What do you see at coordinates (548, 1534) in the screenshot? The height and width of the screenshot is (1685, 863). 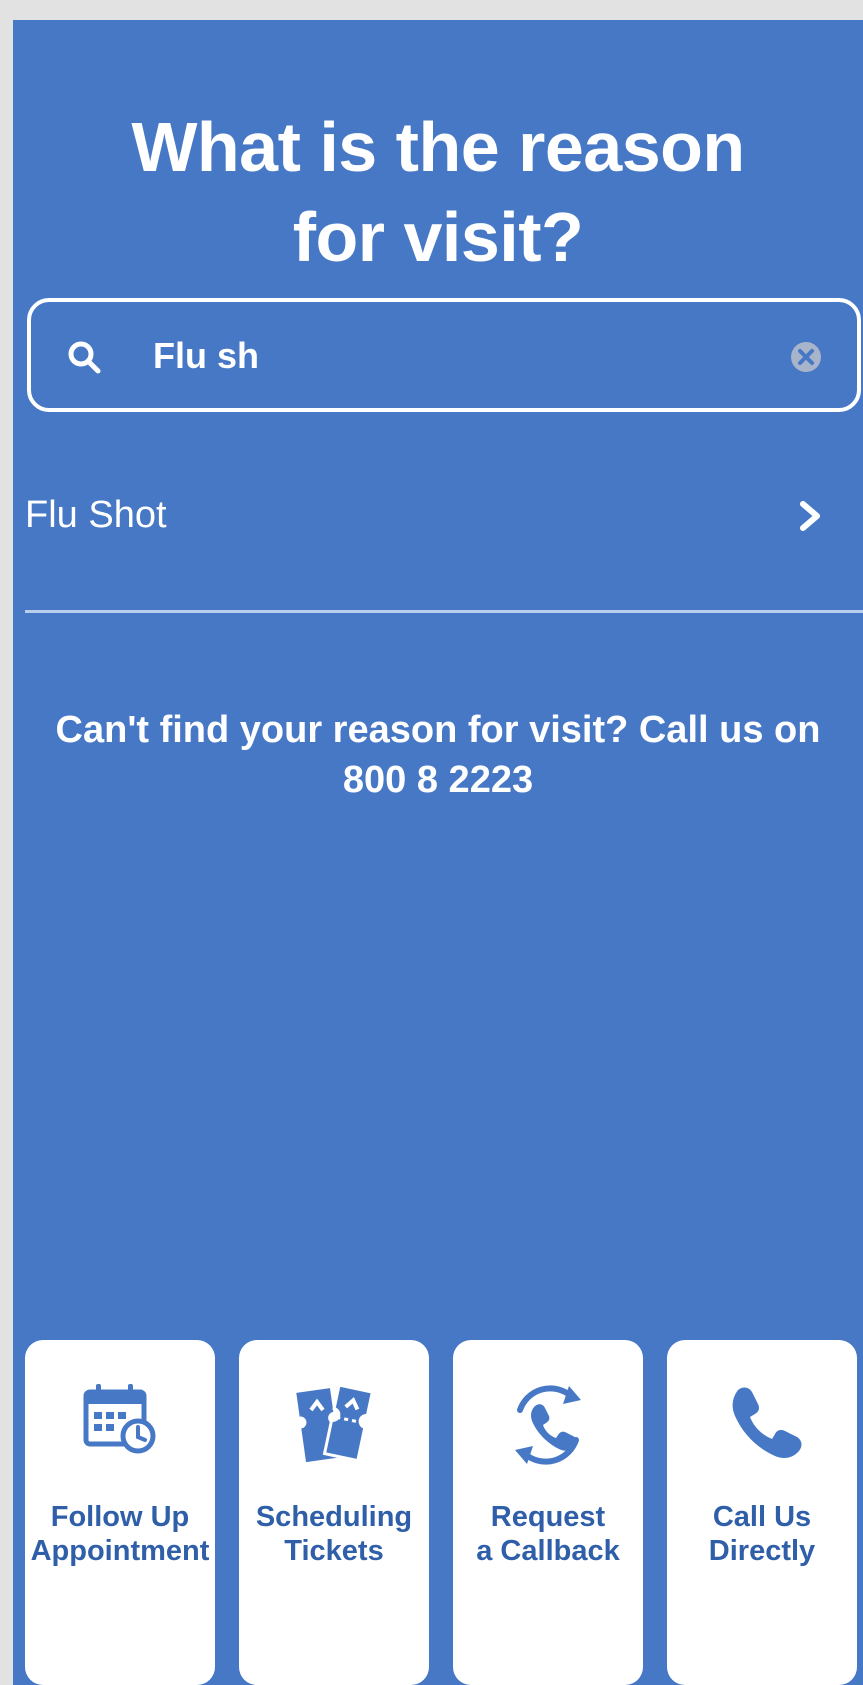 I see `tile-label: Request a Callback` at bounding box center [548, 1534].